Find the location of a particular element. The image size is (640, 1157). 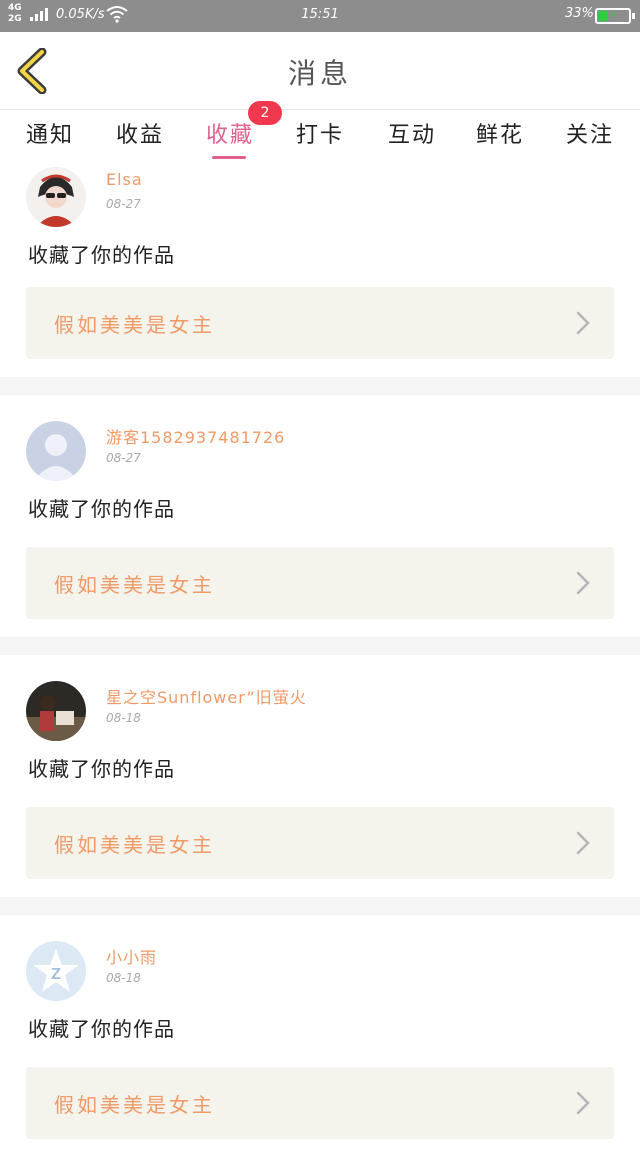

qzone-avatar-icon: Z is located at coordinates (56, 971).